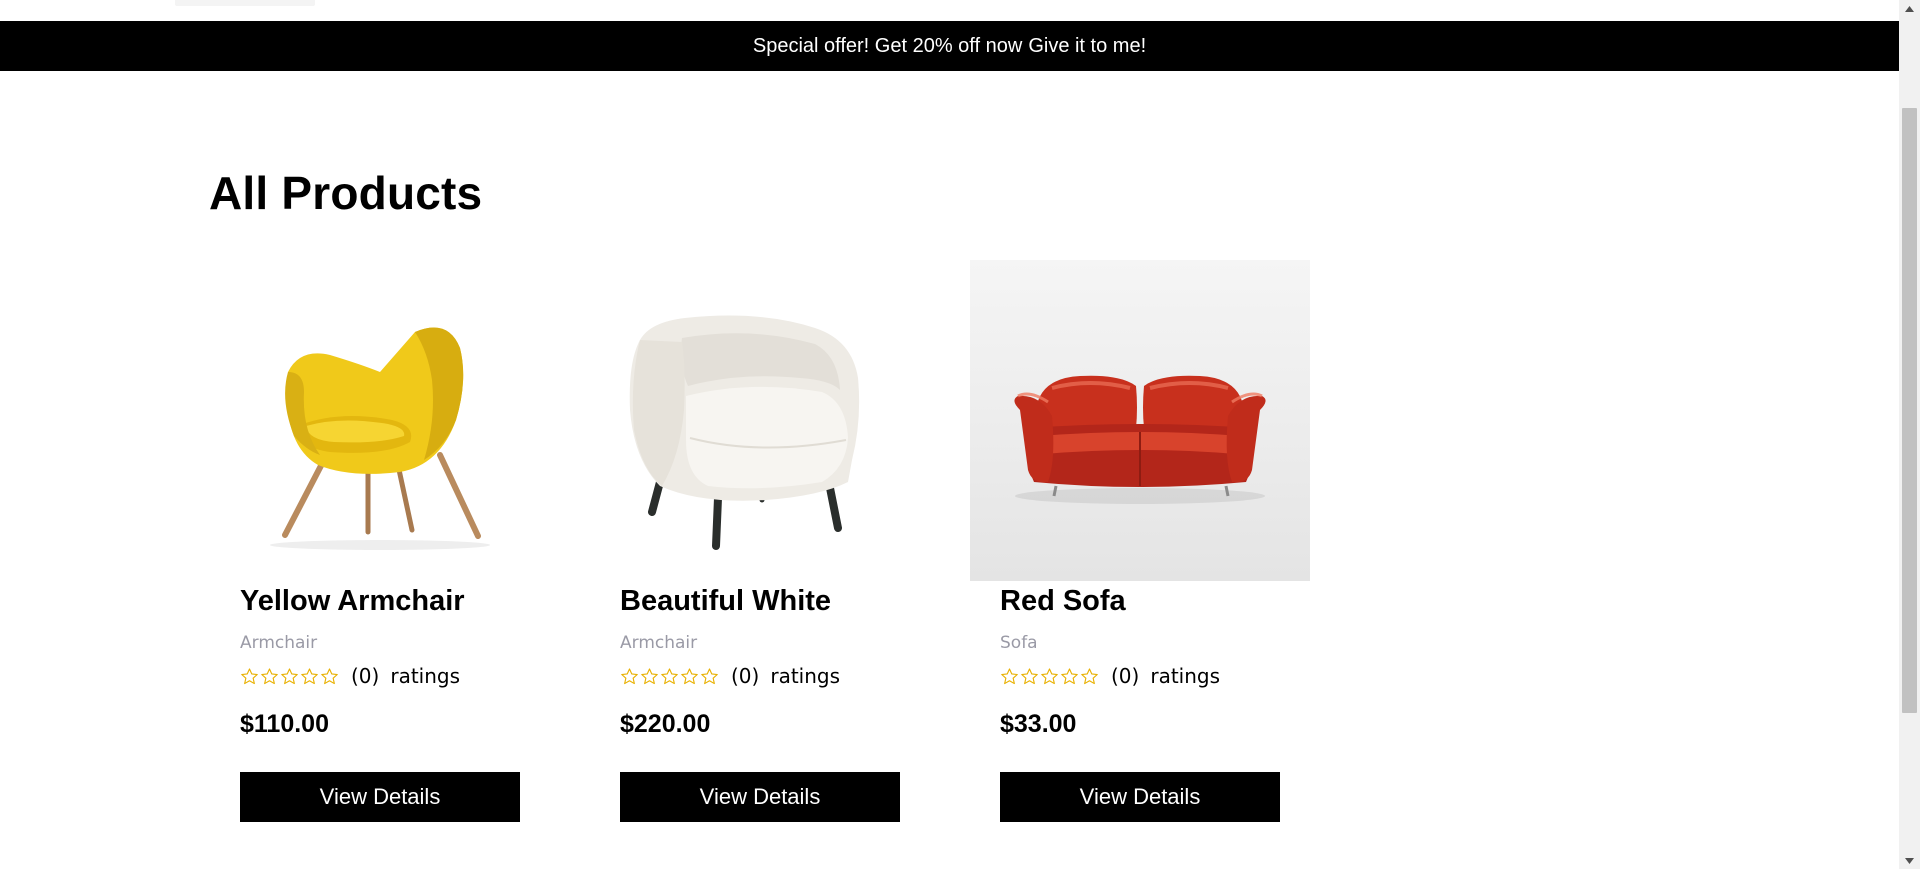 The height and width of the screenshot is (869, 1920). What do you see at coordinates (380, 438) in the screenshot?
I see `yellow-armchair-image` at bounding box center [380, 438].